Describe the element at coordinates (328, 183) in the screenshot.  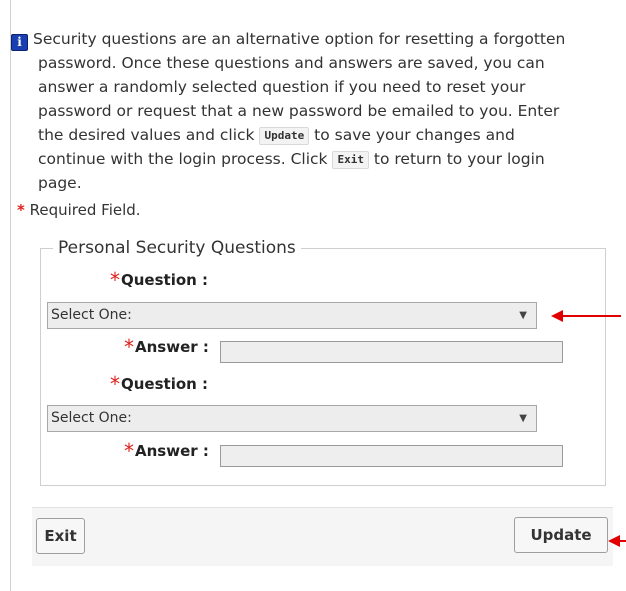
I see `info-line-7: page.` at that location.